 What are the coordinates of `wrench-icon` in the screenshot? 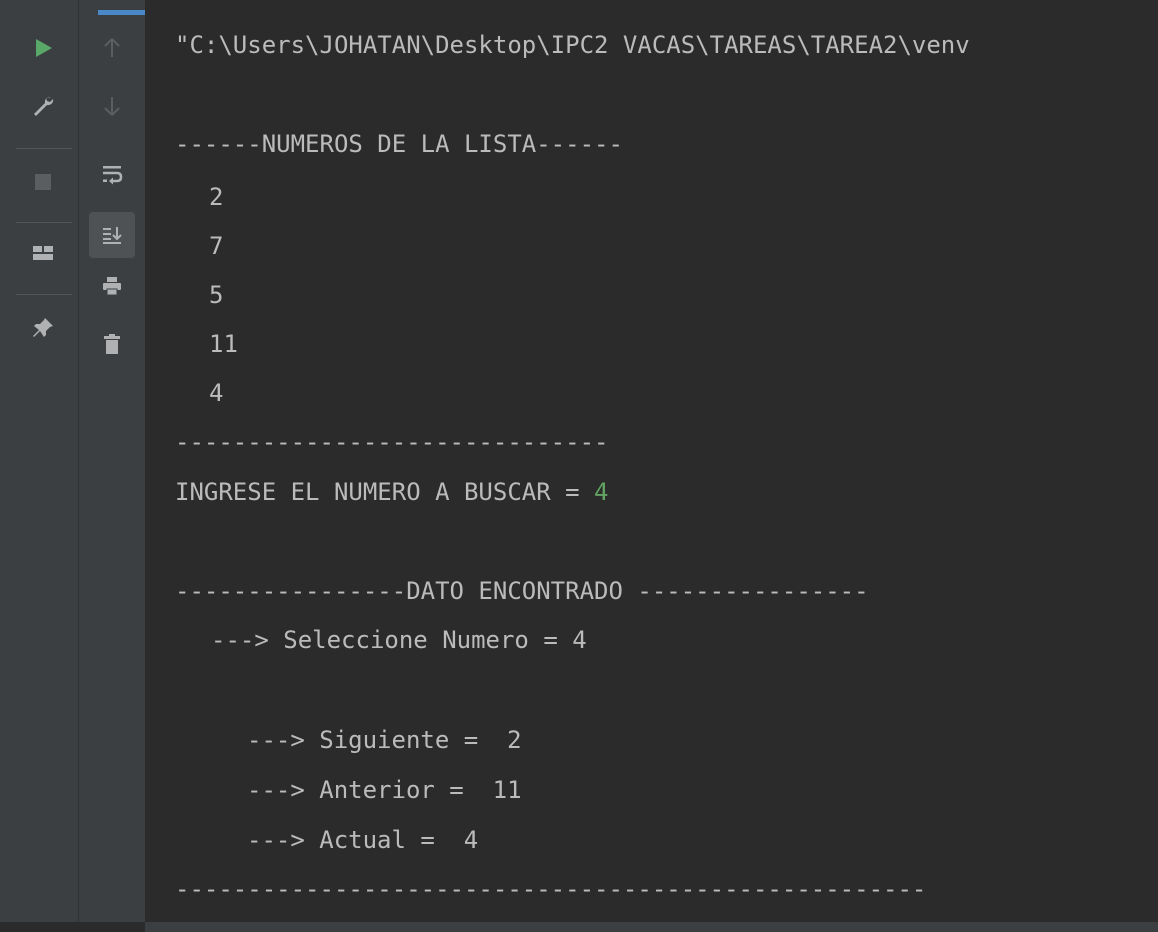 It's located at (44, 106).